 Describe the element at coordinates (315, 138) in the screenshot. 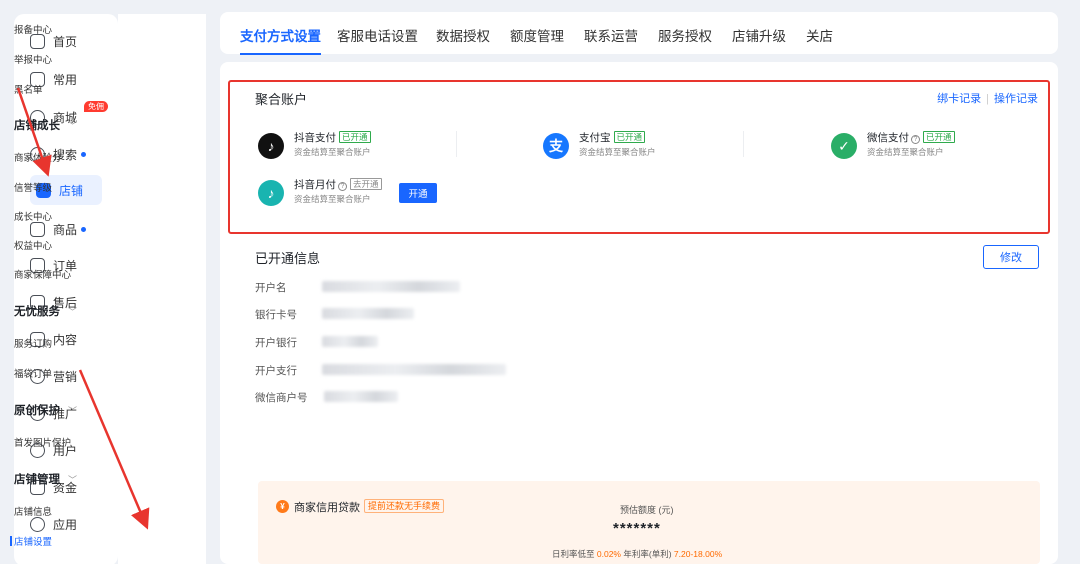

I see `payment-name: 抖音支付` at that location.